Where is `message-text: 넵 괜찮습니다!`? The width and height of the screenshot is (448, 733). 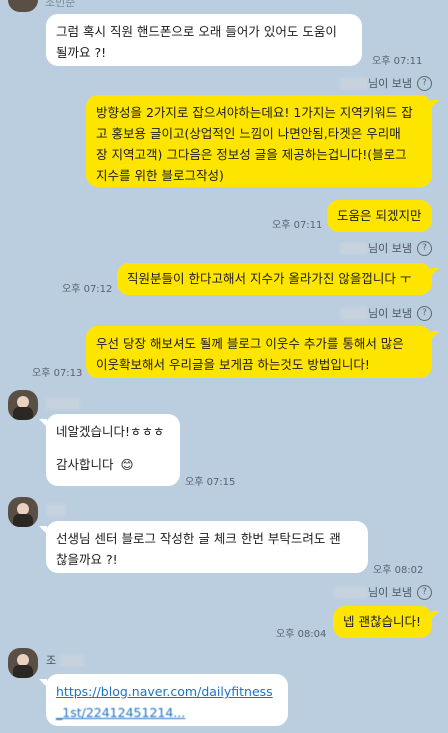 message-text: 넵 괜찮습니다! is located at coordinates (382, 621).